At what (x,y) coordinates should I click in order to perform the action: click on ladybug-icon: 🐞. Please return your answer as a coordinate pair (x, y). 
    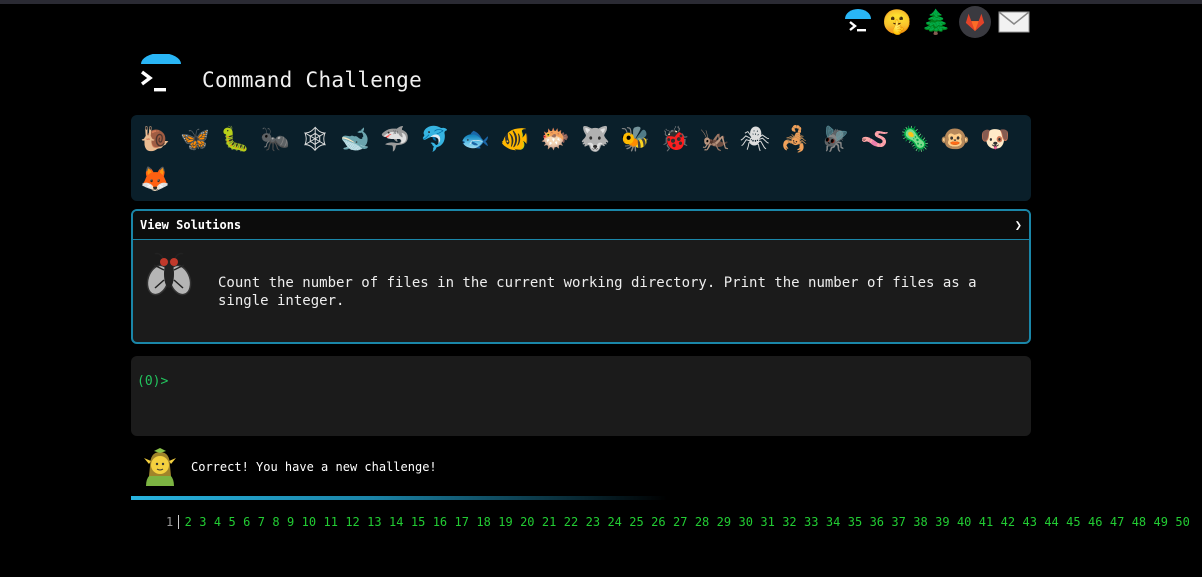
    Looking at the image, I should click on (675, 139).